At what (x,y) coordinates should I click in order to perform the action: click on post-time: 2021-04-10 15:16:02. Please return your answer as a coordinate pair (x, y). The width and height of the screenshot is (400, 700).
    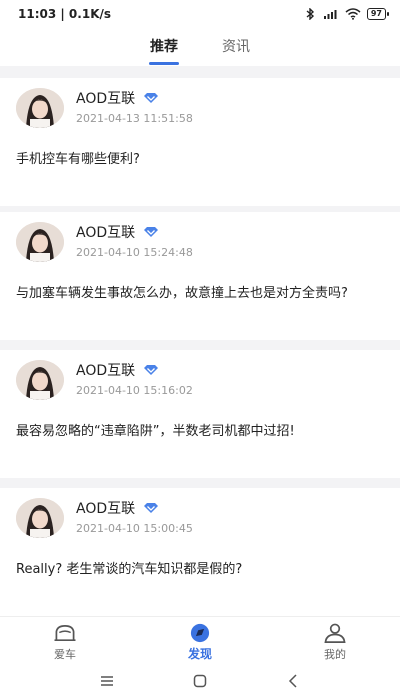
    Looking at the image, I should click on (134, 390).